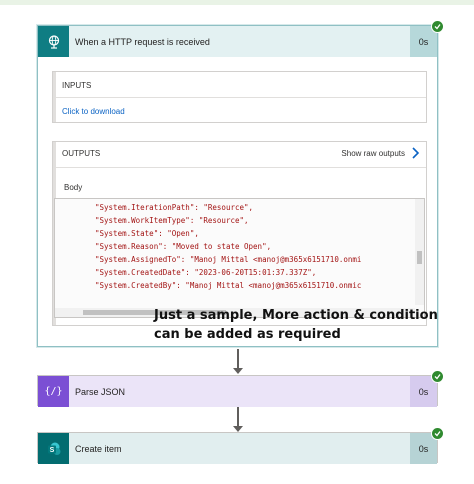 This screenshot has width=474, height=484. What do you see at coordinates (53, 391) in the screenshot?
I see `data-operation-icon: {/}` at bounding box center [53, 391].